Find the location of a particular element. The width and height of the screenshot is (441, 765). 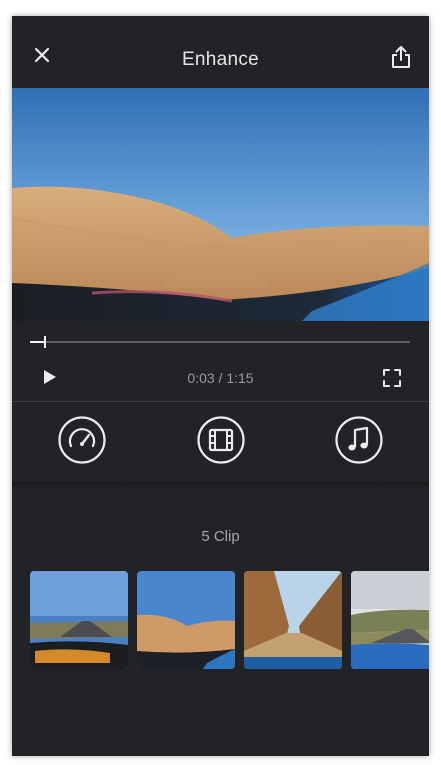

duration: 1:15 is located at coordinates (240, 378).